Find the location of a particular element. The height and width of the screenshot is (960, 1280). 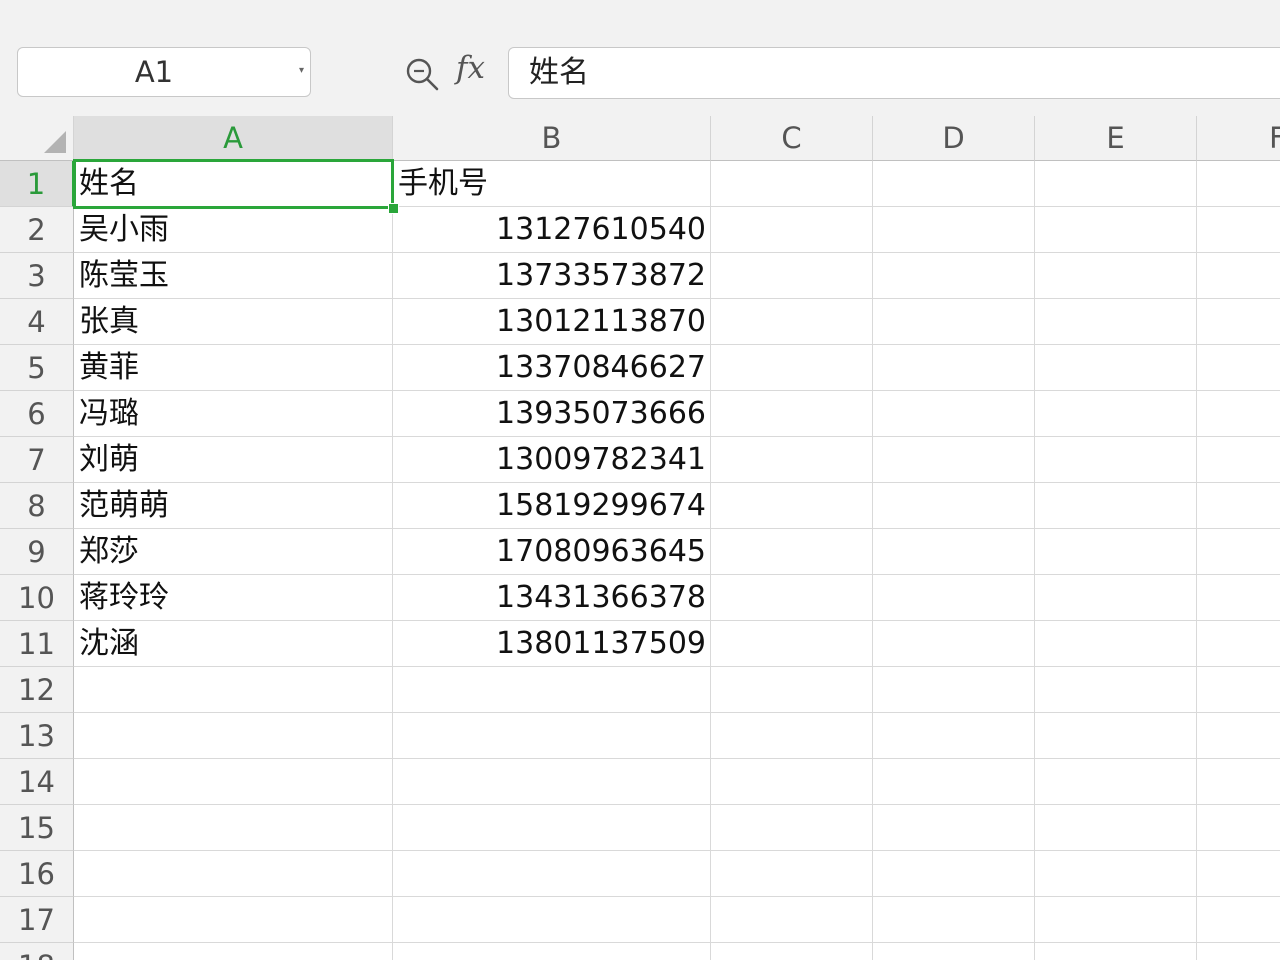

cell-c18 is located at coordinates (792, 951).